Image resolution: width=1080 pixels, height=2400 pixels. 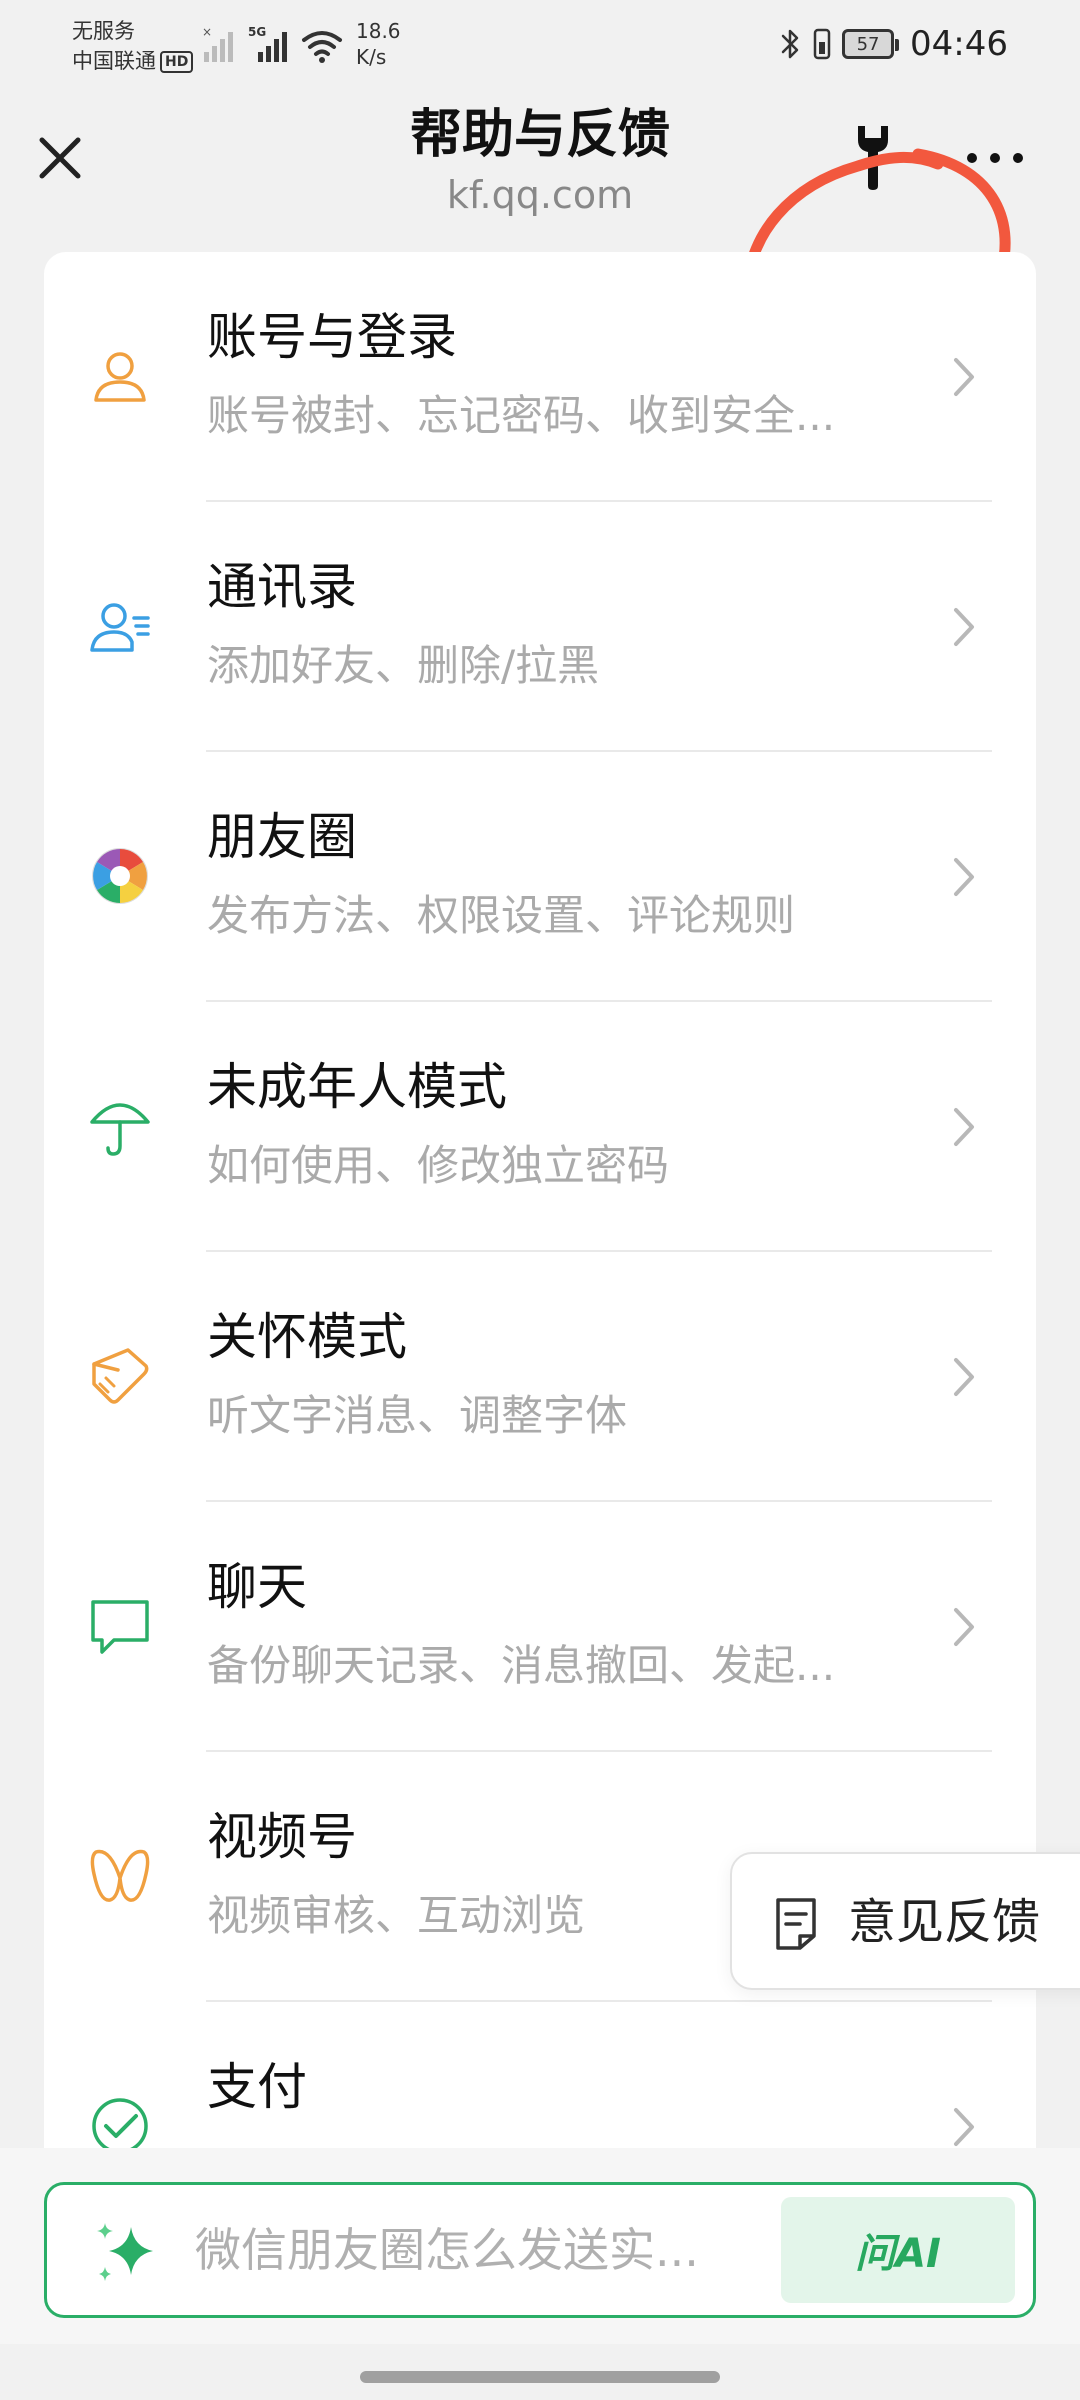 I want to click on pay-icon, so click(x=120, y=2125).